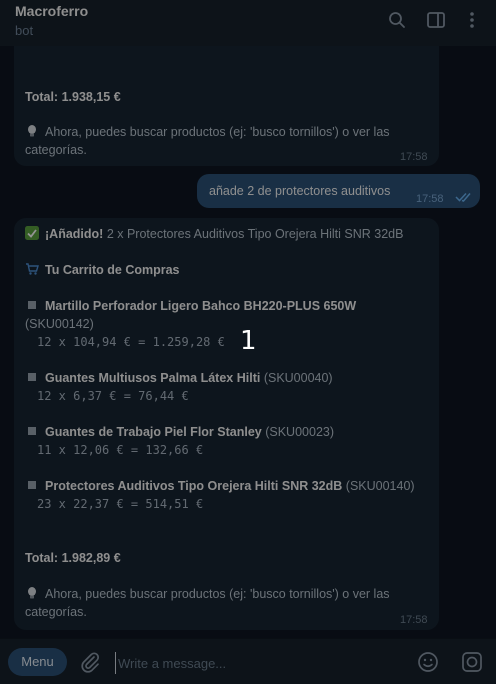 Image resolution: width=496 pixels, height=684 pixels. I want to click on added-label: ¡Añadido!, so click(74, 234).